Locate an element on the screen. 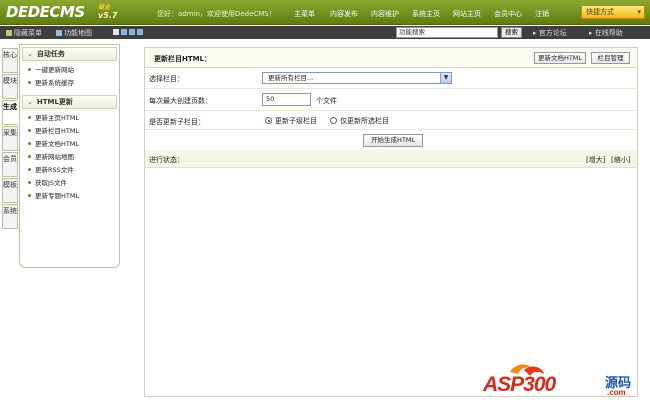 The height and width of the screenshot is (403, 650). section-title: HTML更新 is located at coordinates (54, 102).